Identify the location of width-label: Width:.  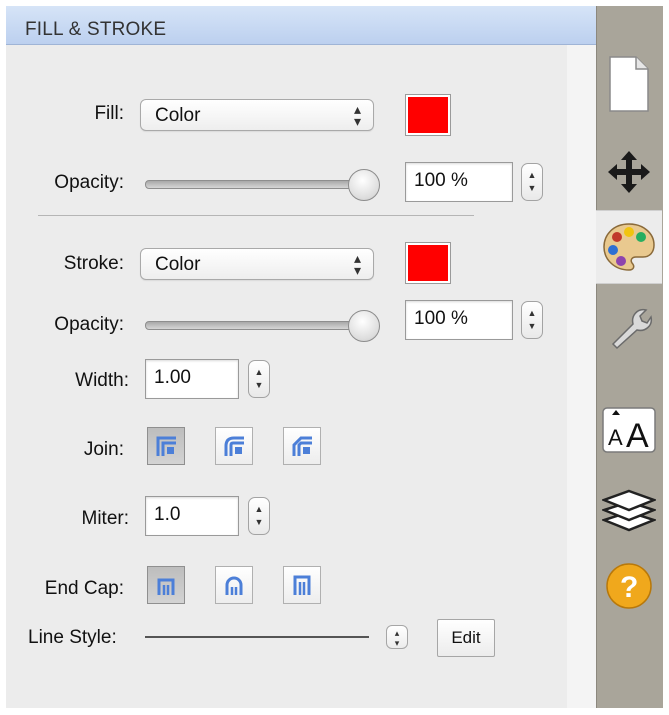
(102, 380).